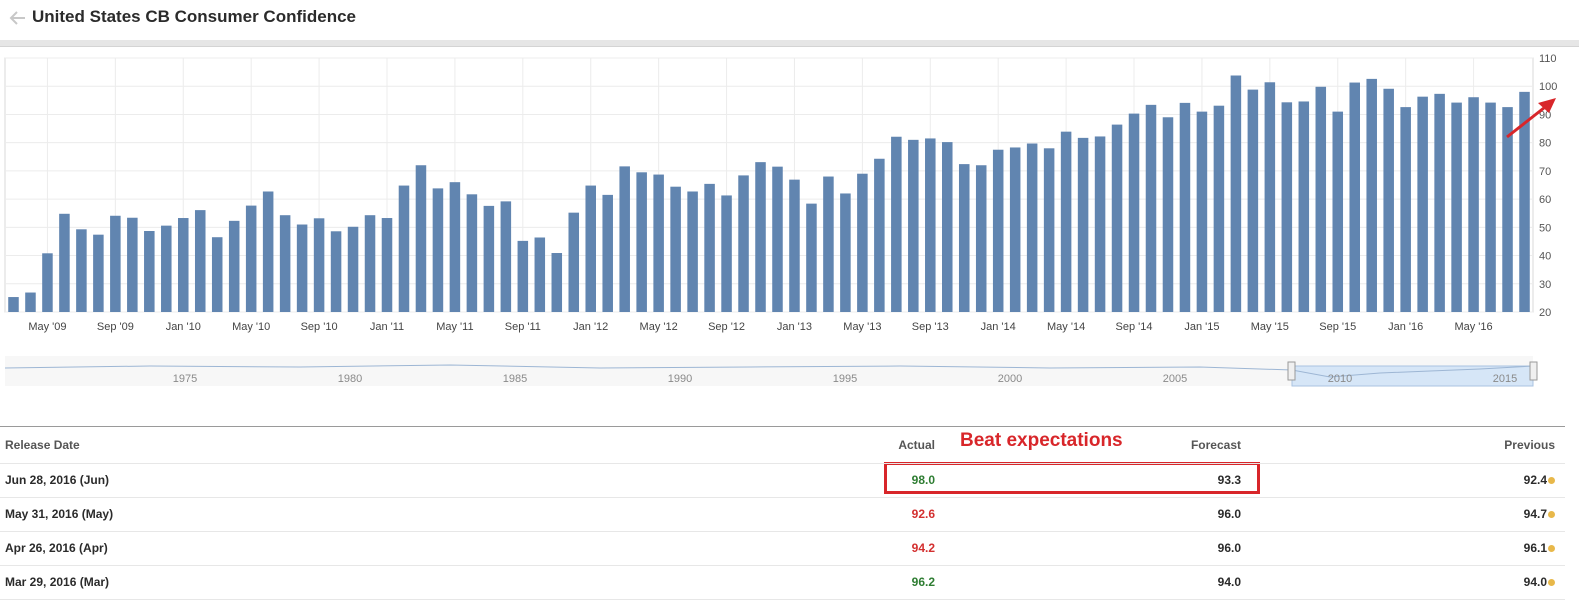 The image size is (1579, 600). Describe the element at coordinates (1533, 371) in the screenshot. I see `navigator-handle-right` at that location.